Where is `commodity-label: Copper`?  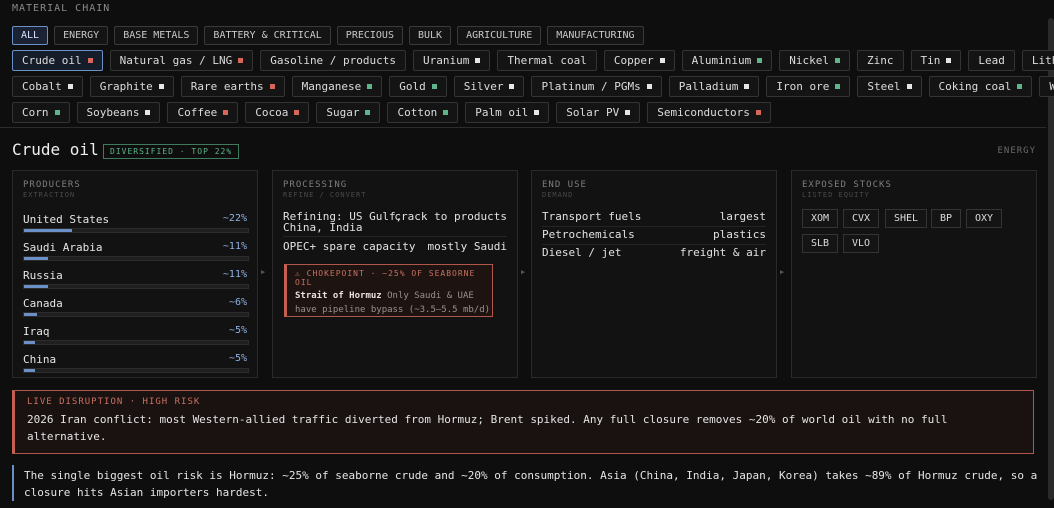 commodity-label: Copper is located at coordinates (633, 60).